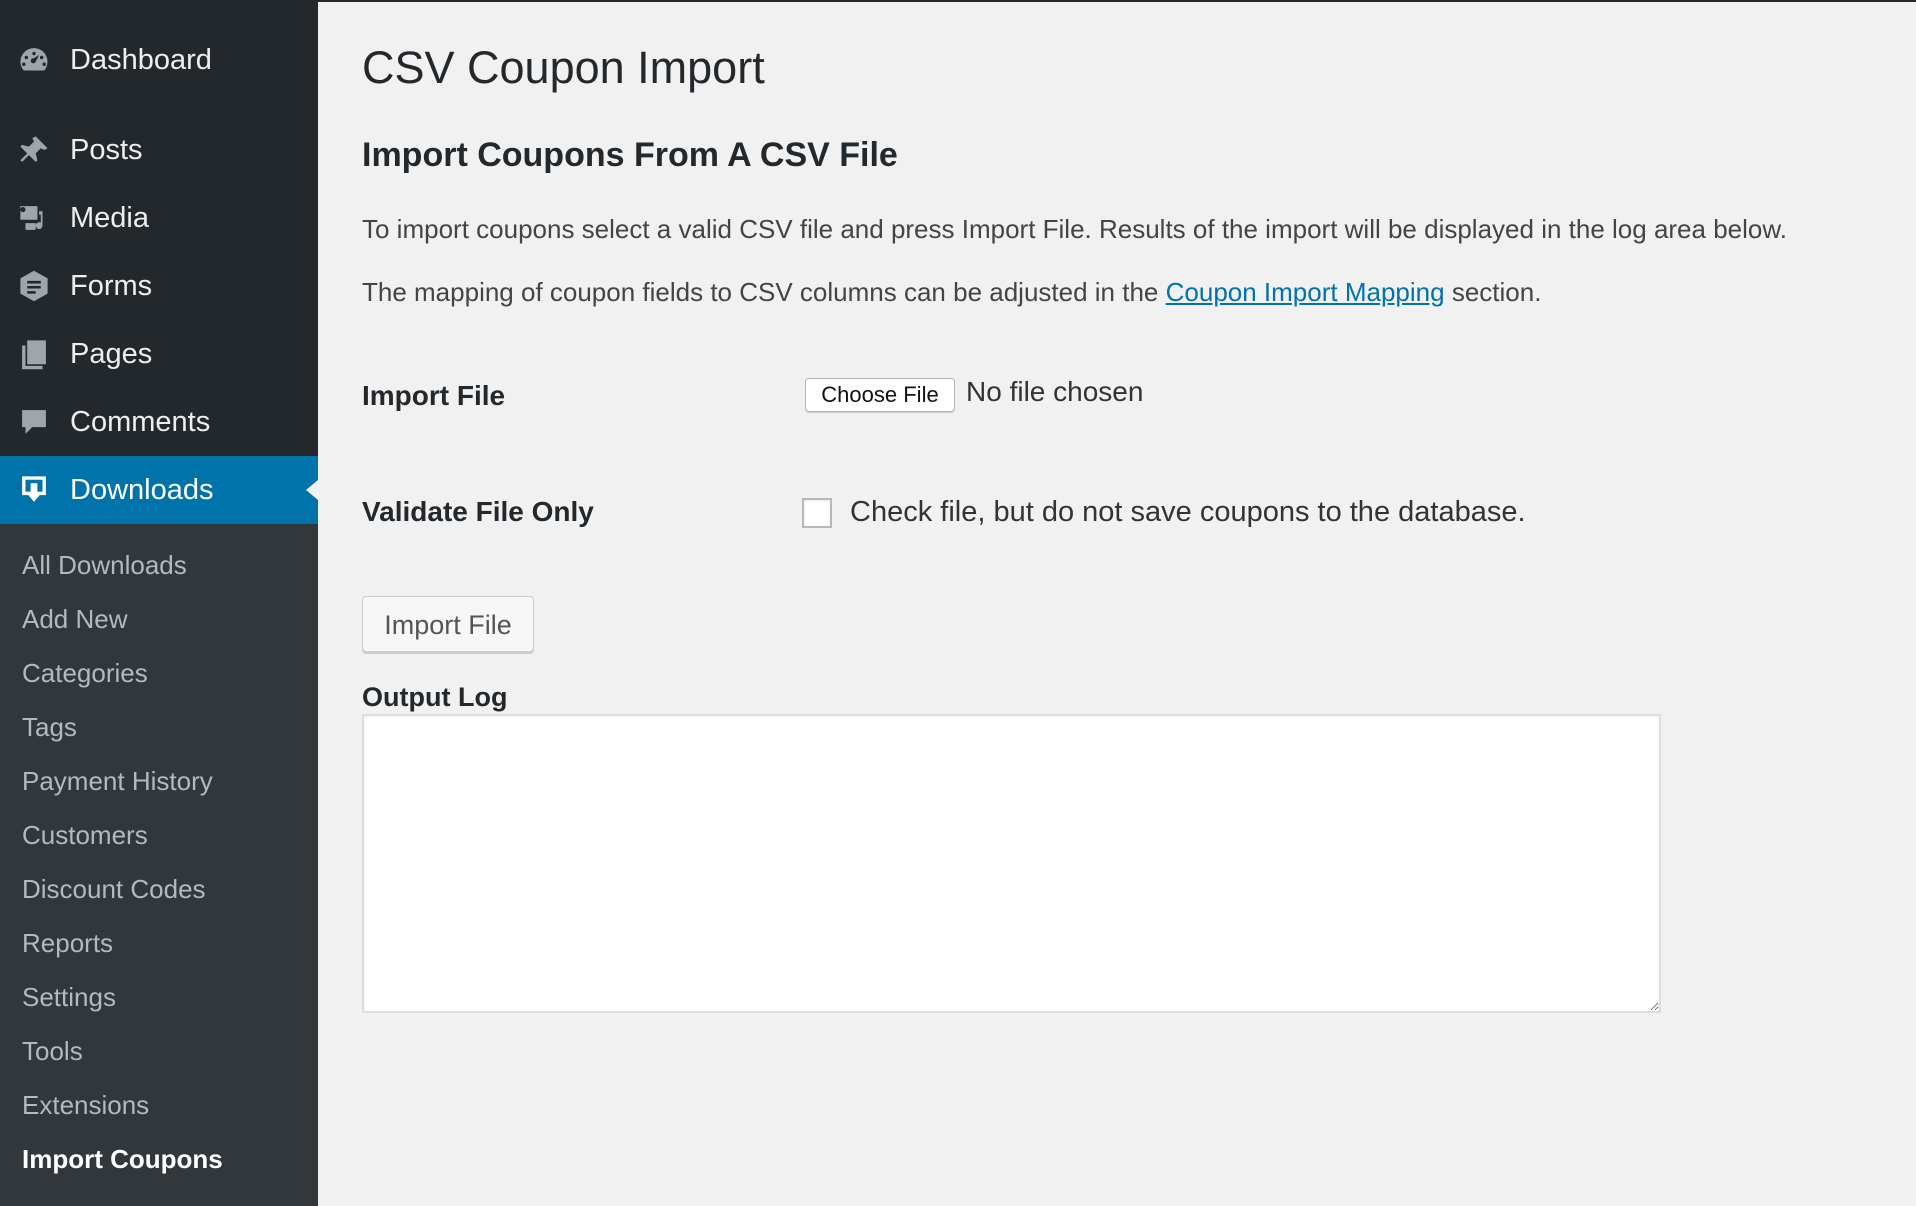 The width and height of the screenshot is (1916, 1206). What do you see at coordinates (85, 835) in the screenshot?
I see `submenu-customers: Customers` at bounding box center [85, 835].